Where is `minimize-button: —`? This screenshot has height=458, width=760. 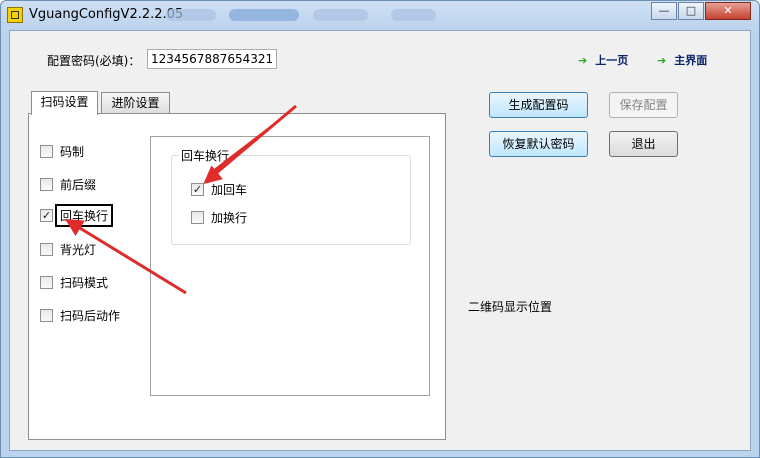
minimize-button: — is located at coordinates (664, 11).